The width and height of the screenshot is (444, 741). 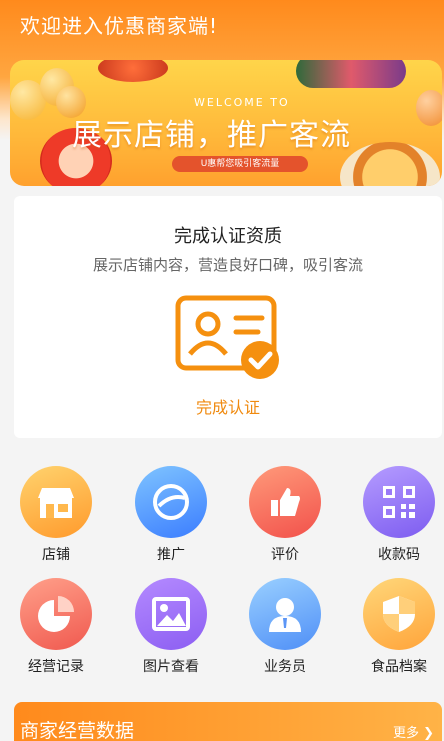 What do you see at coordinates (119, 26) in the screenshot?
I see `welcome-title: 欢迎进入优惠商家端!` at bounding box center [119, 26].